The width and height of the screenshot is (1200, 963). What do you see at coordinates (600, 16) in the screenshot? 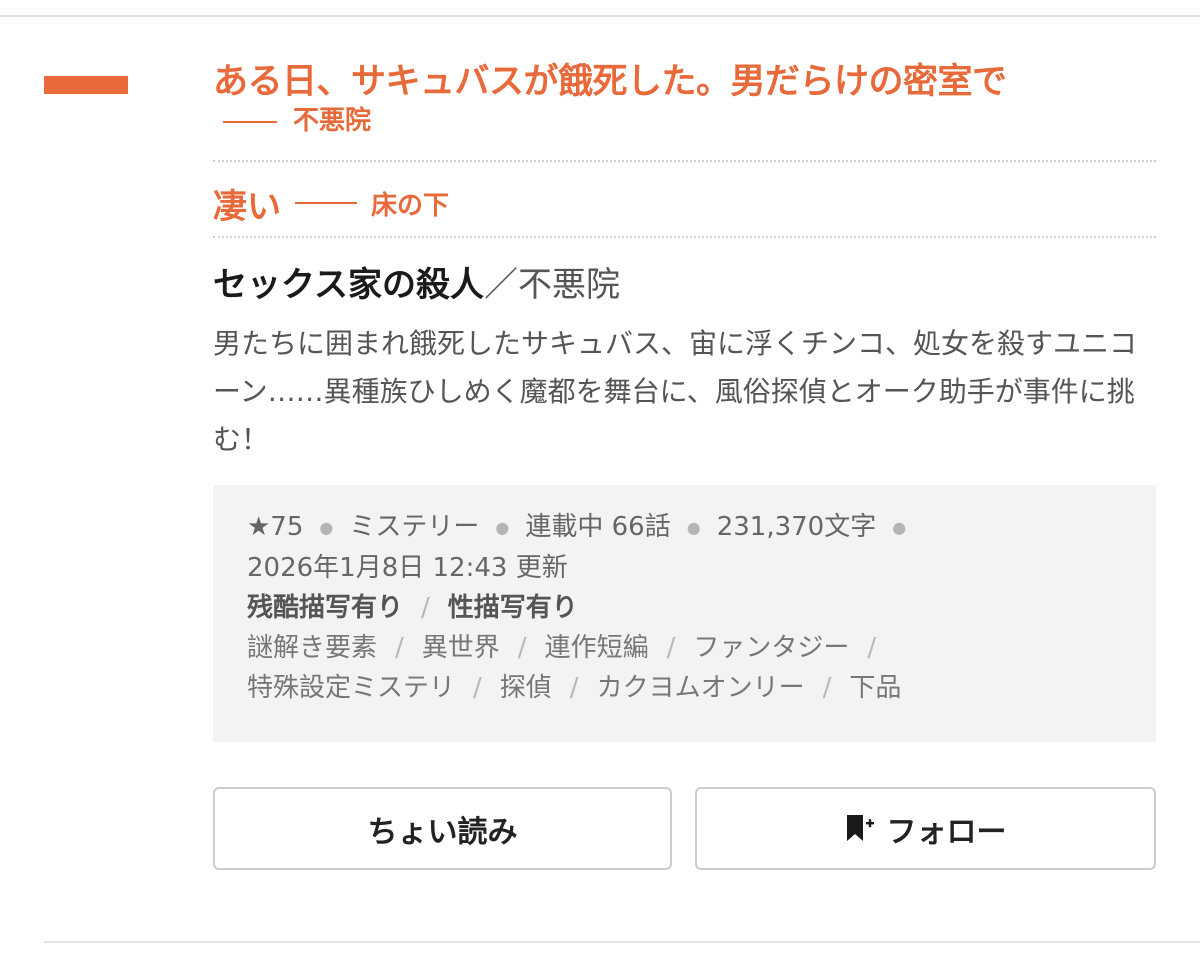
I see `top-divider` at bounding box center [600, 16].